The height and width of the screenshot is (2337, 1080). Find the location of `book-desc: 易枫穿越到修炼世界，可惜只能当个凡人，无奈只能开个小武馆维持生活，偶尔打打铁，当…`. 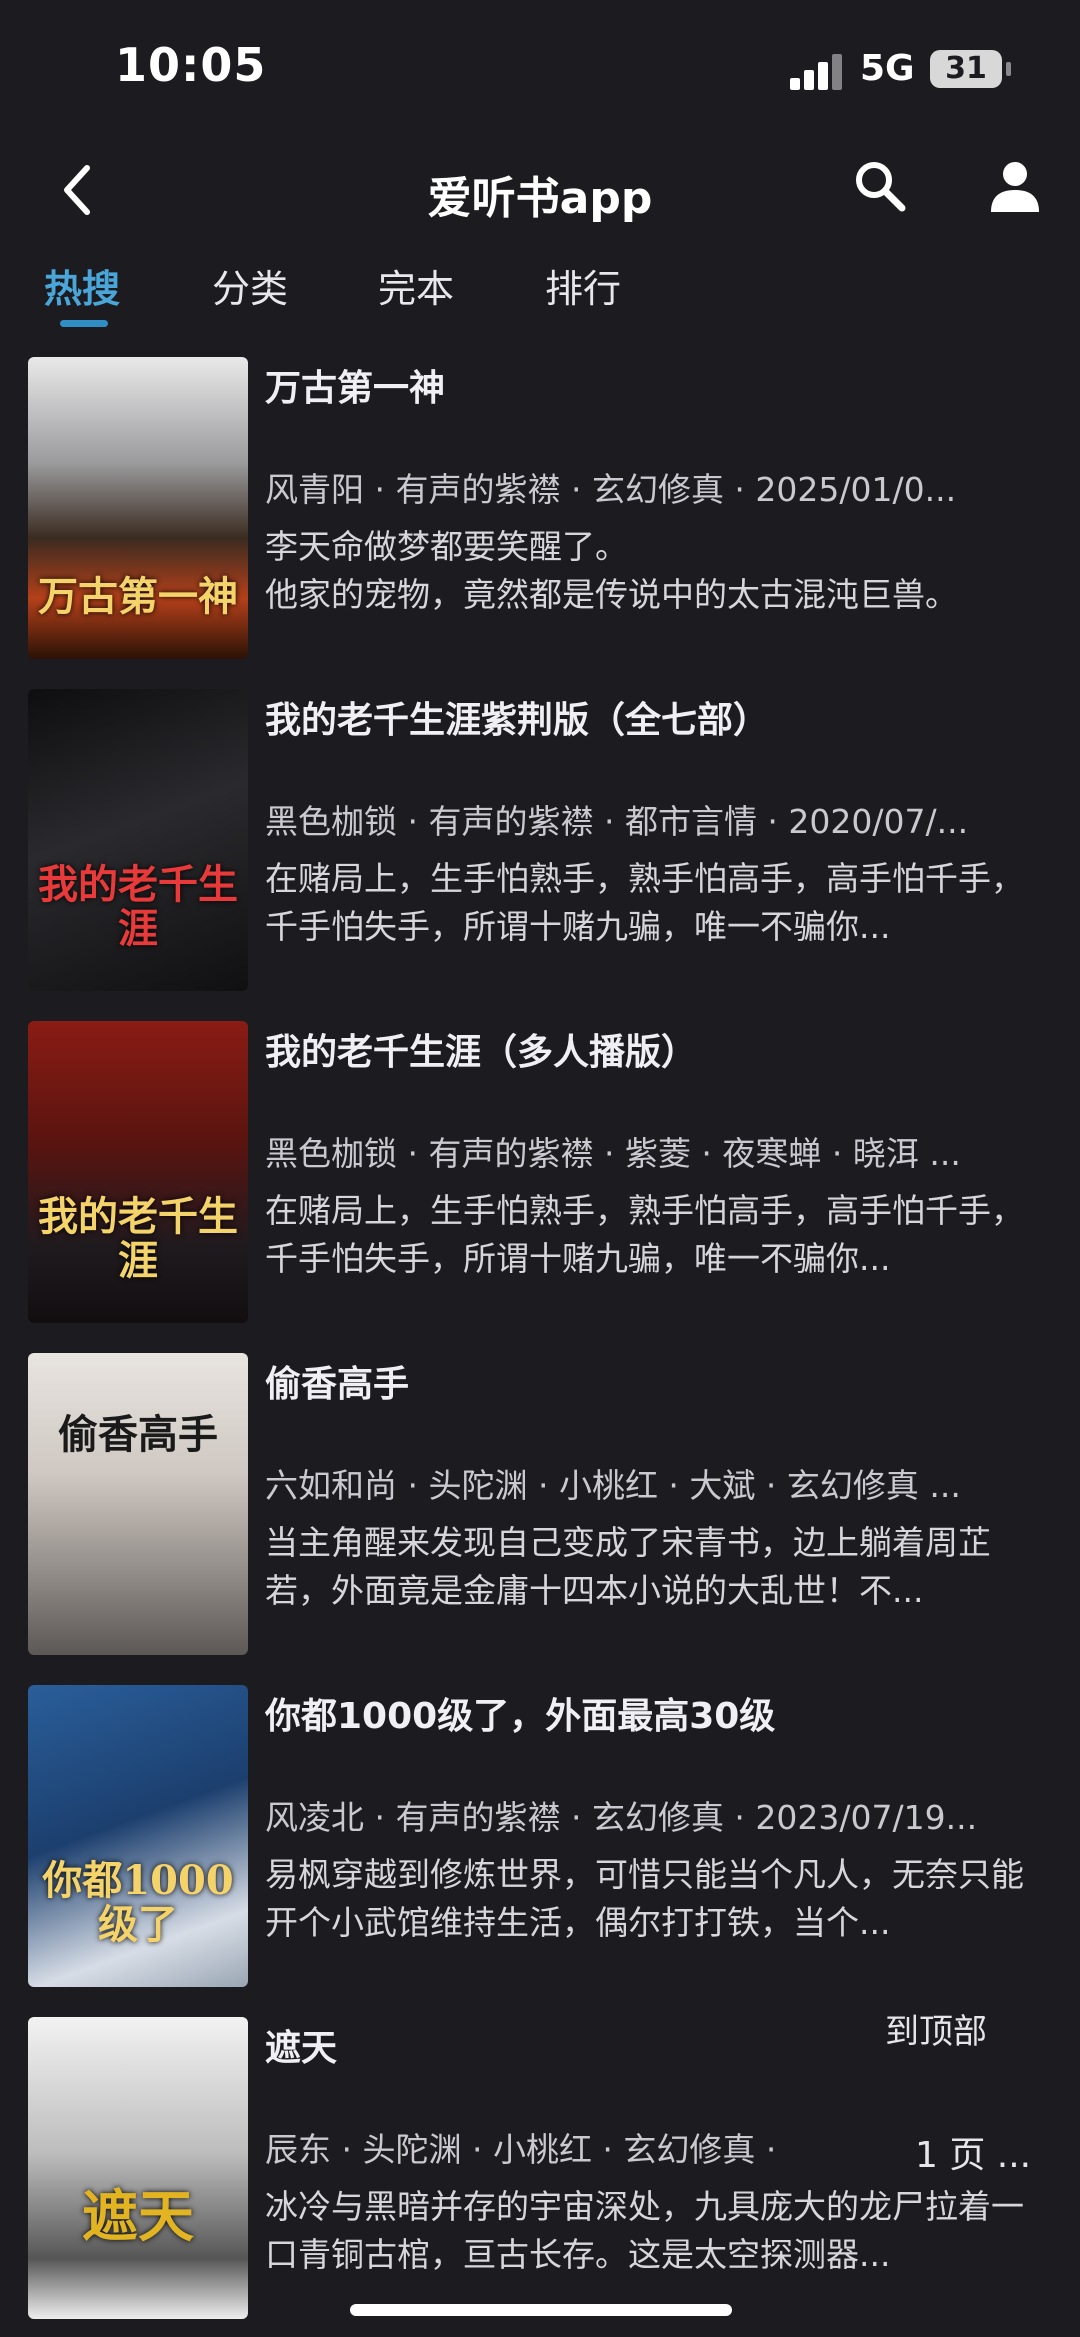

book-desc: 易枫穿越到修炼世界，可惜只能当个凡人，无奈只能开个小武馆维持生活，偶尔打打铁，当… is located at coordinates (644, 1898).